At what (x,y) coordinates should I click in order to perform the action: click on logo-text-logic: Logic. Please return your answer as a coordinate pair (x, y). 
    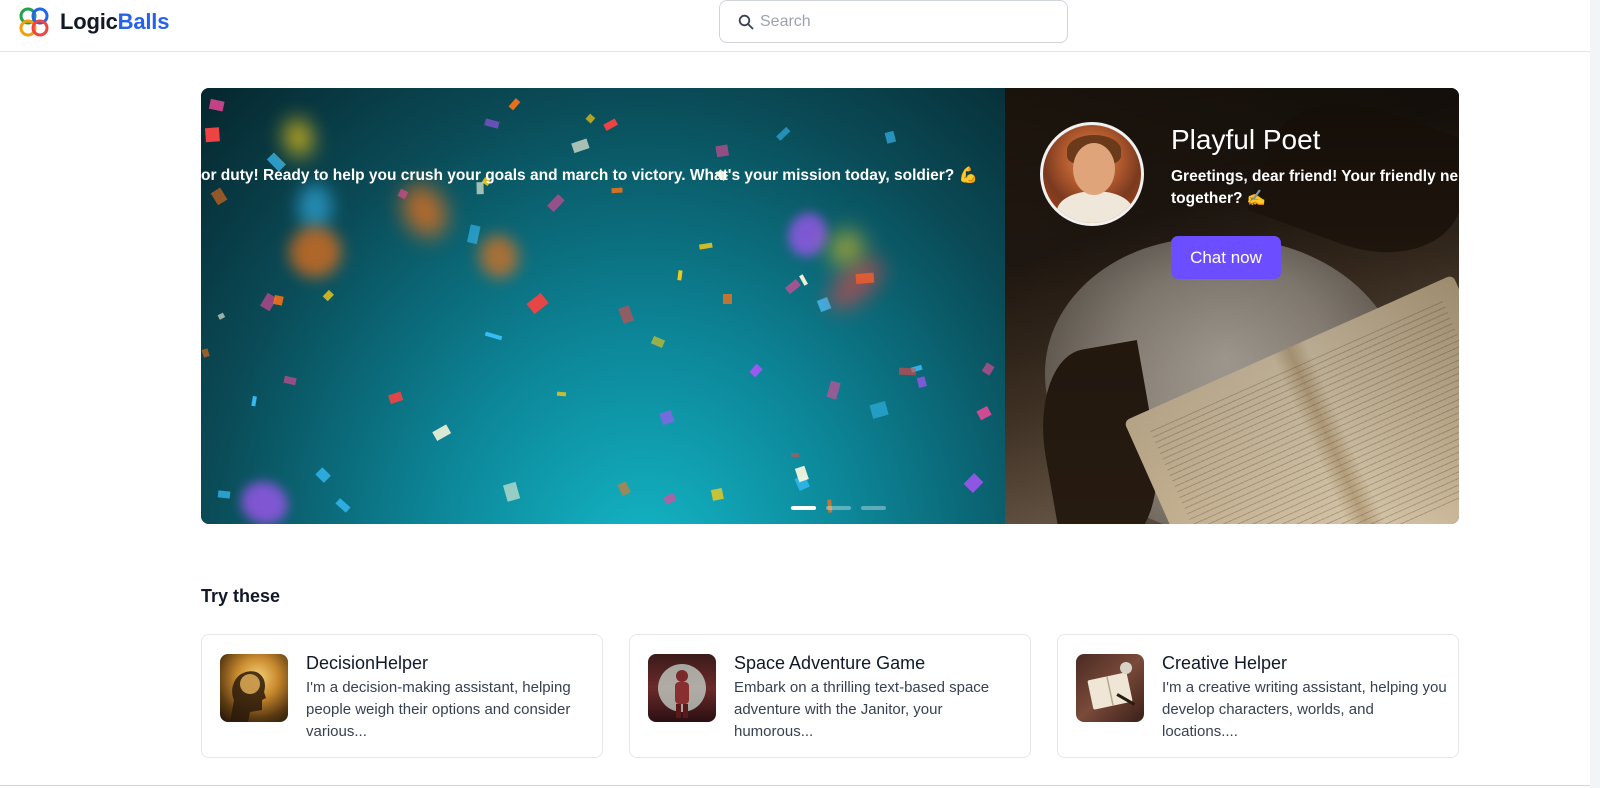
    Looking at the image, I should click on (89, 21).